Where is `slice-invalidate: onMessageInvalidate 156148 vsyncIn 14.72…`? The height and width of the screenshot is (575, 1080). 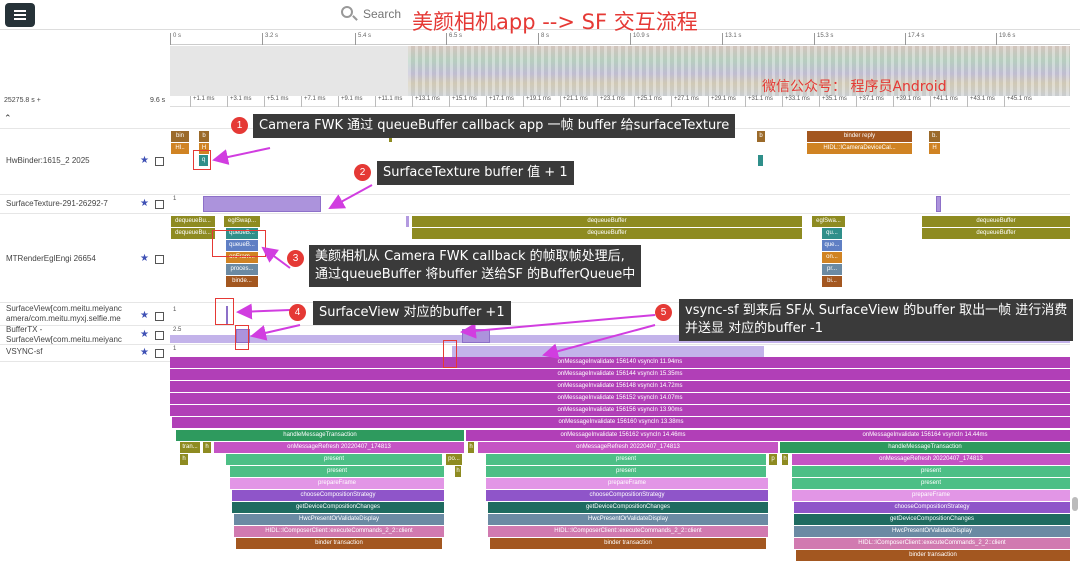 slice-invalidate: onMessageInvalidate 156148 vsyncIn 14.72… is located at coordinates (620, 386).